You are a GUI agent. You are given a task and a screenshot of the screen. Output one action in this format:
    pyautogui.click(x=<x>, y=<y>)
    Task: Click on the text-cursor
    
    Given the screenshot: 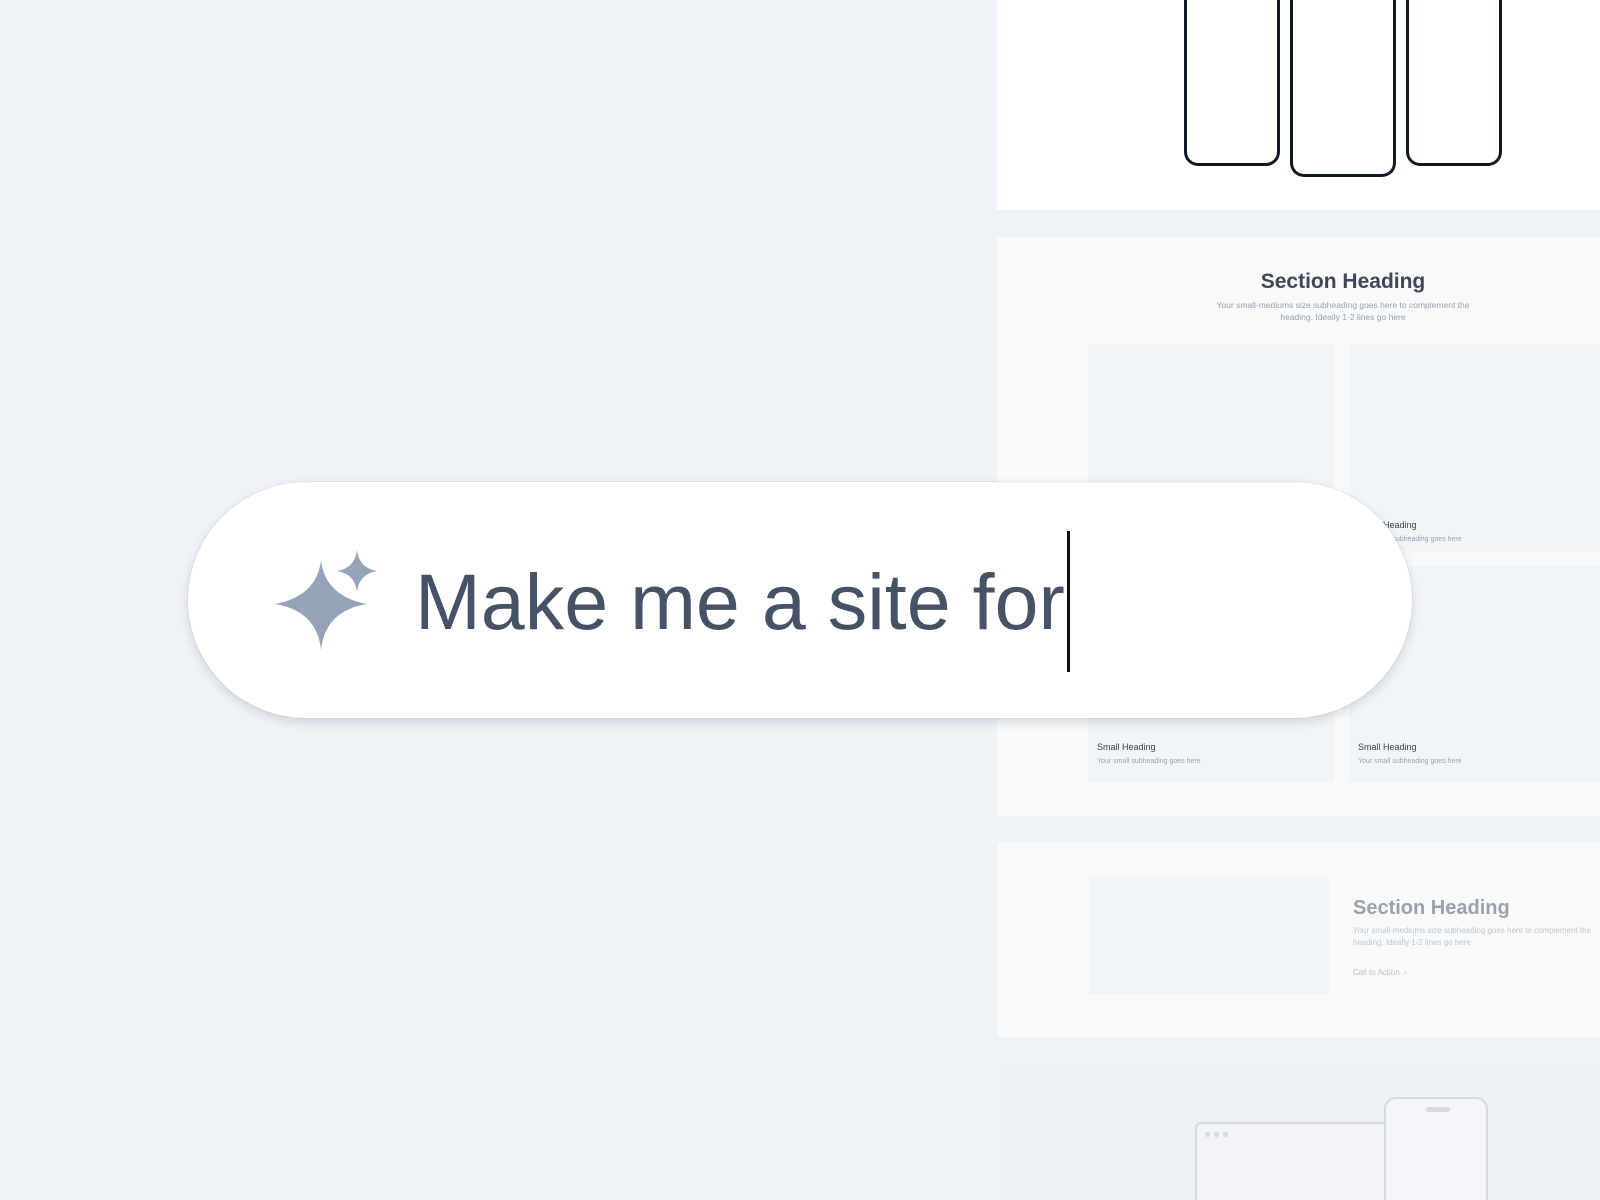 What is the action you would take?
    pyautogui.click(x=1068, y=601)
    